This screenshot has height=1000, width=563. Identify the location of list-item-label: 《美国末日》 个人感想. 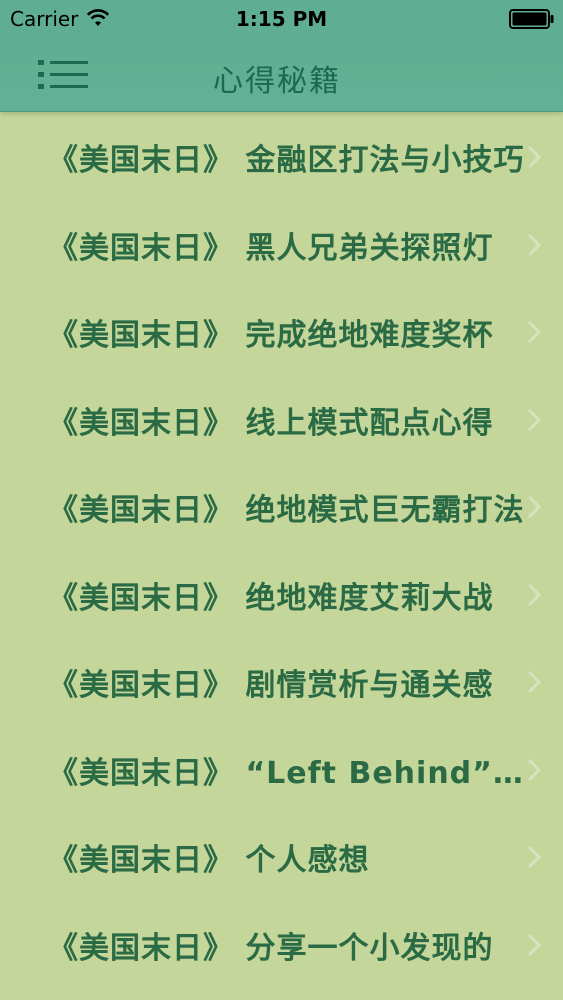
(209, 860).